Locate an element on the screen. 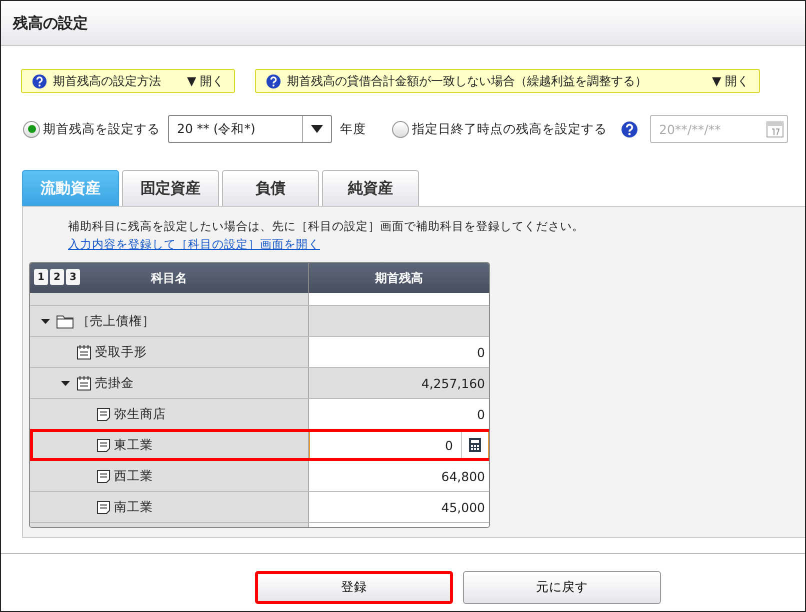 The image size is (806, 612). help-label: 期首残高の設定方法 is located at coordinates (107, 81).